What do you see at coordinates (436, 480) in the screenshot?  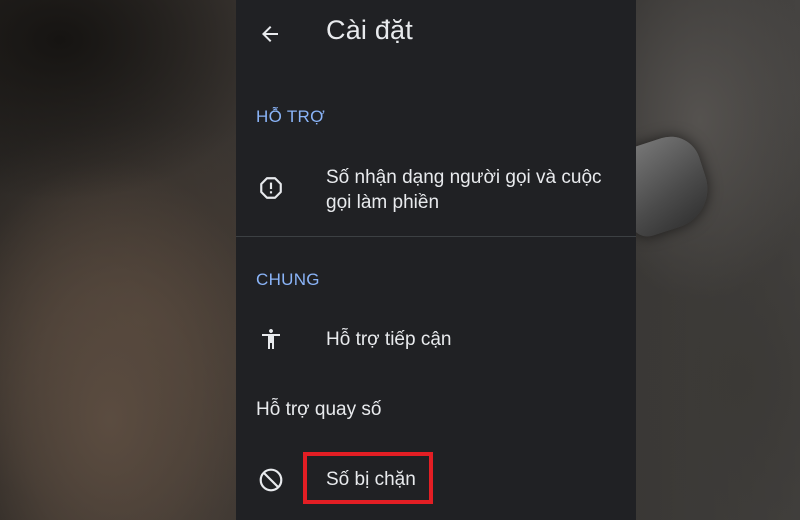 I see `settings-item-blocked-numbers: Số bị chặn` at bounding box center [436, 480].